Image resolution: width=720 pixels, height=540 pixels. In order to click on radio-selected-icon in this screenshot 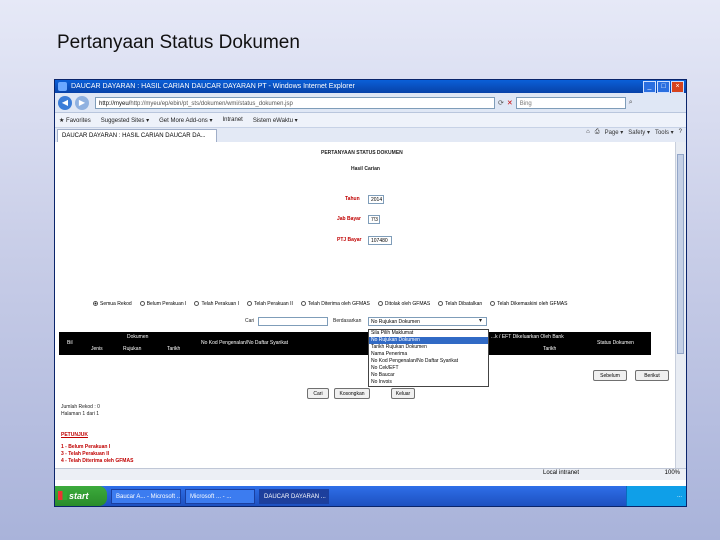, I will do `click(95, 304)`.